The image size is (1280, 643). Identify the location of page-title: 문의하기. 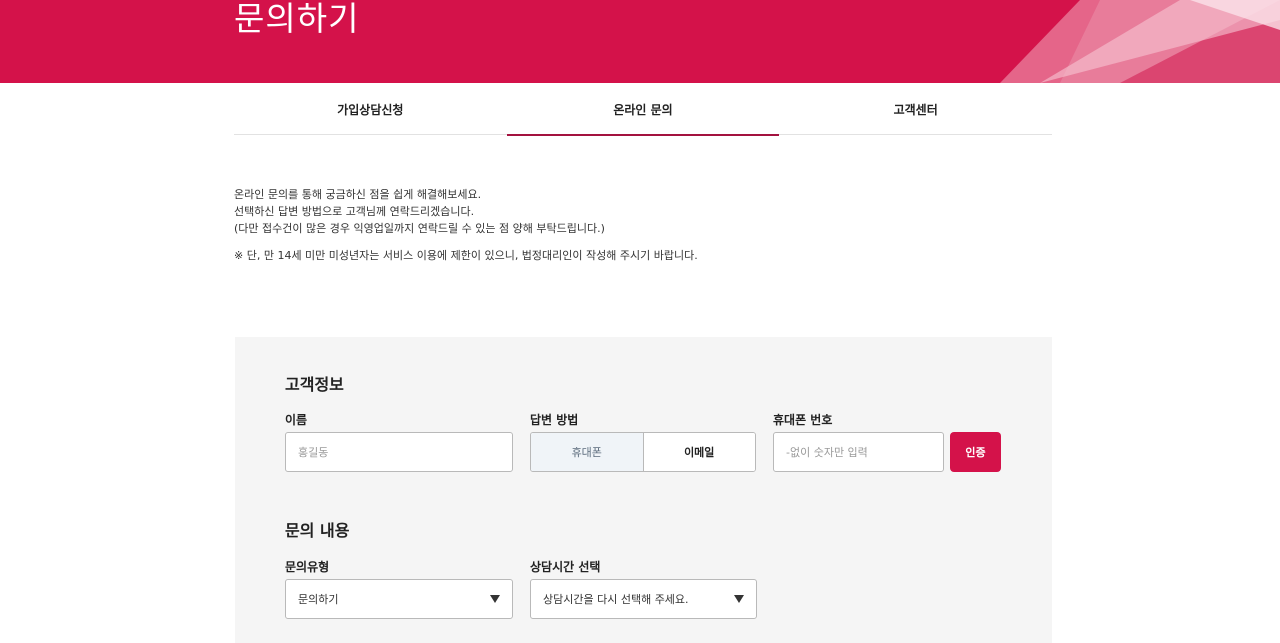
(297, 19).